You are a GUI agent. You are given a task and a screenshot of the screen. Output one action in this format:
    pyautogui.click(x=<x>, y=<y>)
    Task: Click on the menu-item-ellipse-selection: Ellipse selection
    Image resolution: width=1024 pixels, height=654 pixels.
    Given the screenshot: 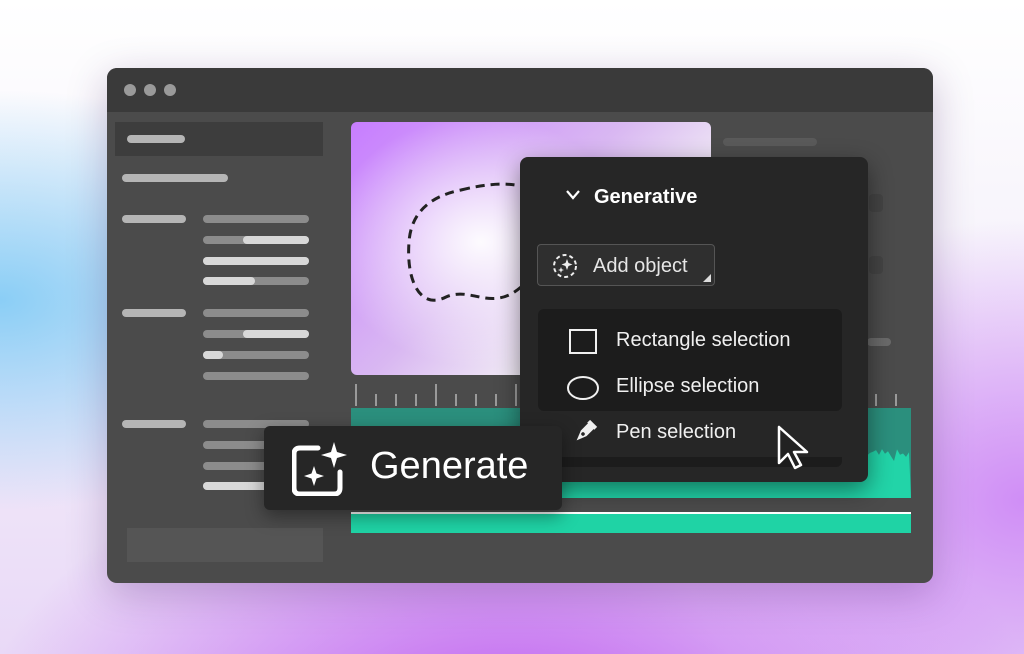 What is the action you would take?
    pyautogui.click(x=695, y=388)
    